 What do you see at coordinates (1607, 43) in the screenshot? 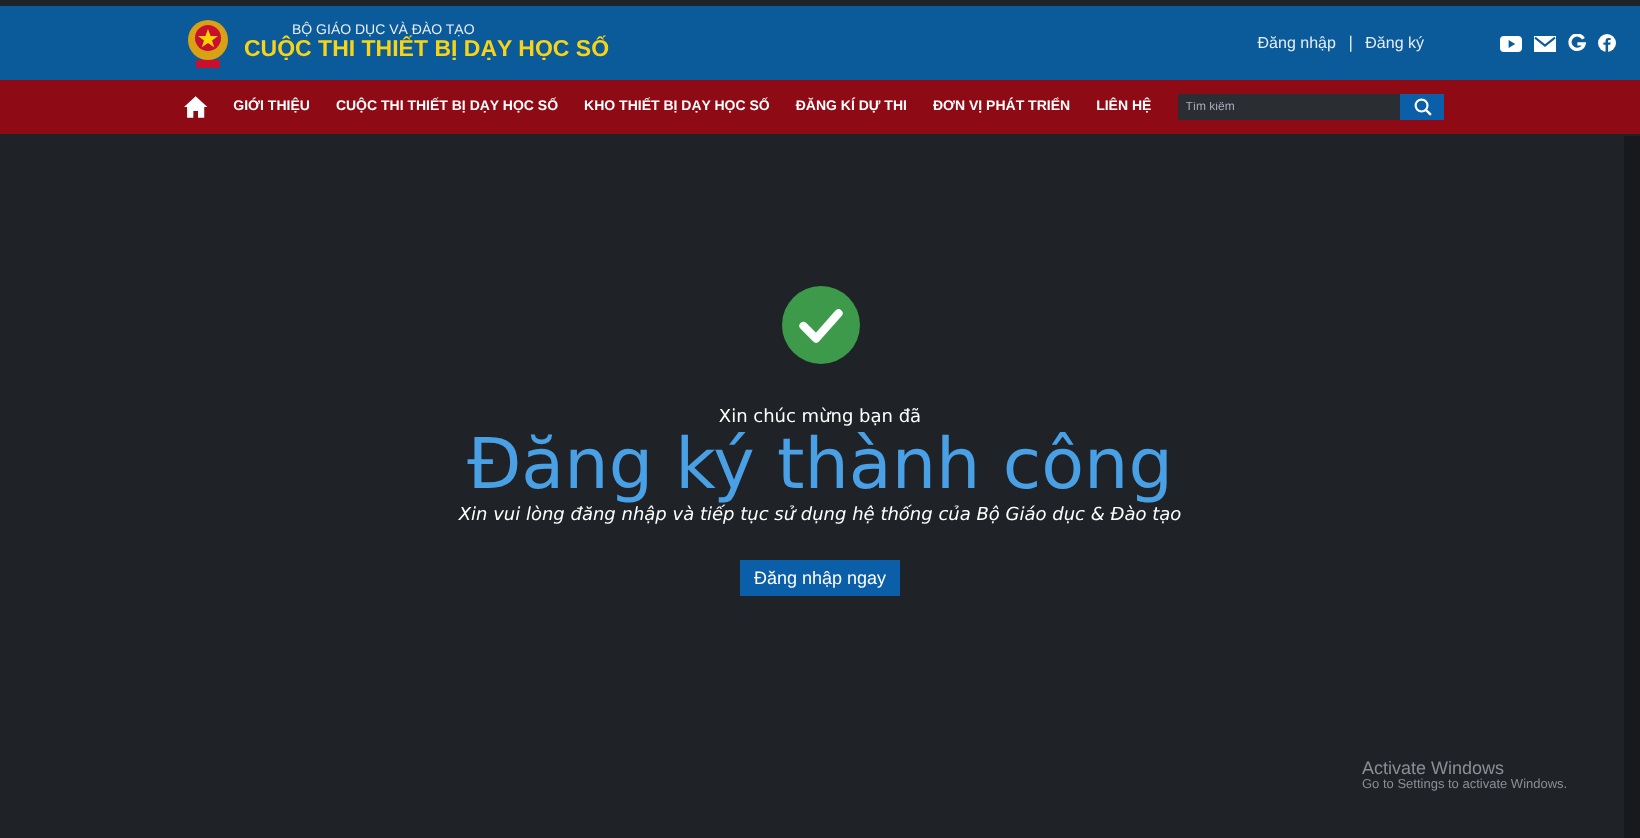
I see `facebook-icon` at bounding box center [1607, 43].